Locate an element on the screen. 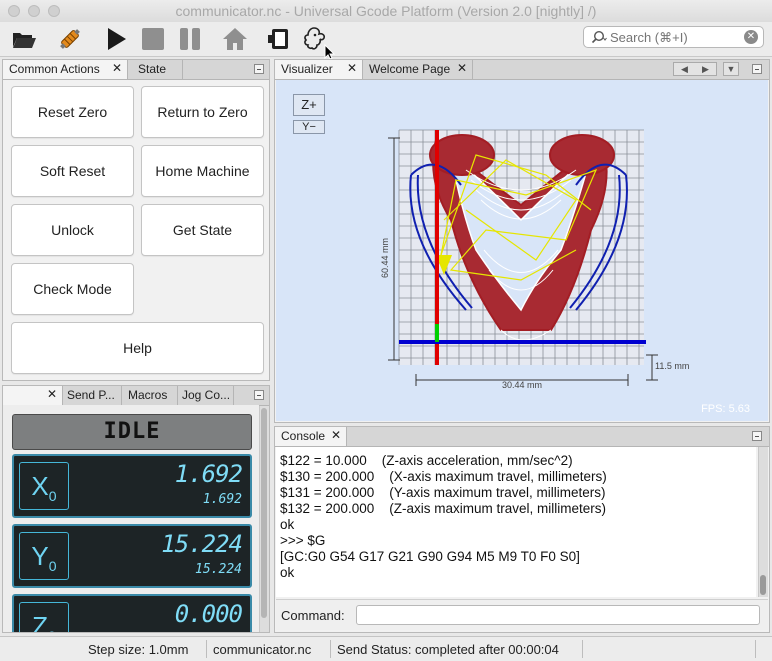  pause-icon is located at coordinates (190, 39).